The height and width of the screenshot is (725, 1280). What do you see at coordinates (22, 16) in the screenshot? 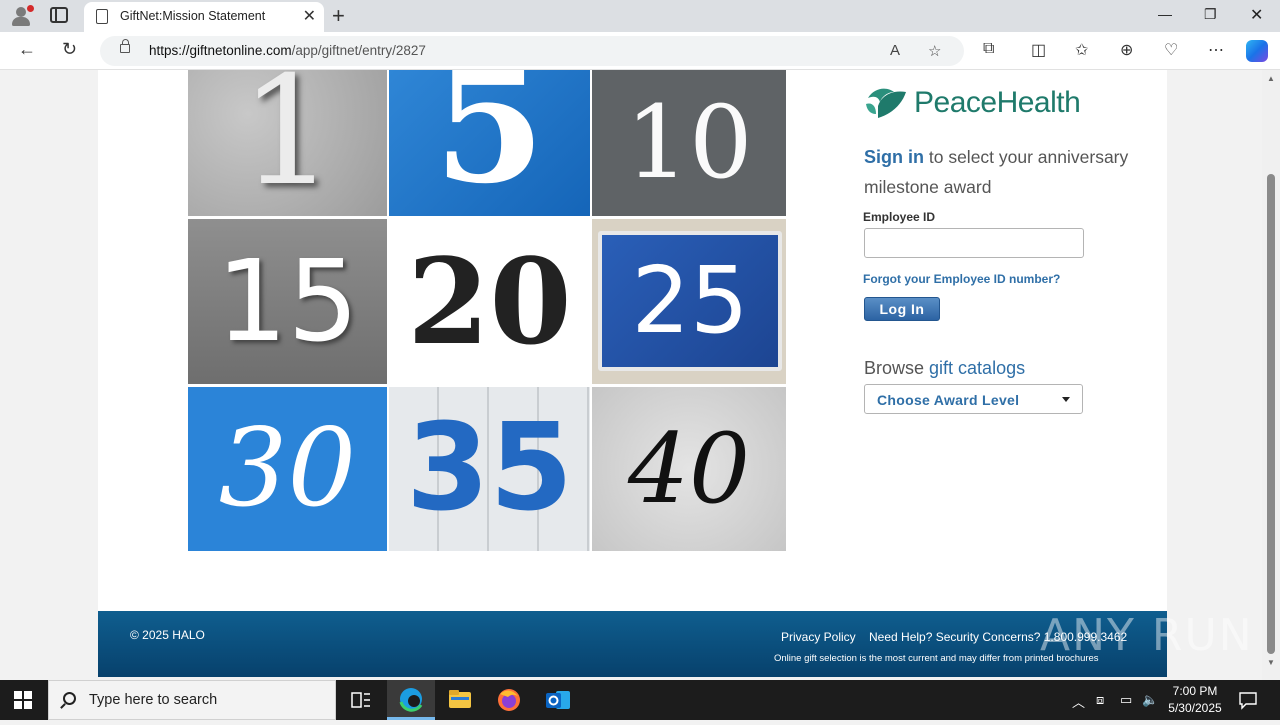
I see `profile-icon` at bounding box center [22, 16].